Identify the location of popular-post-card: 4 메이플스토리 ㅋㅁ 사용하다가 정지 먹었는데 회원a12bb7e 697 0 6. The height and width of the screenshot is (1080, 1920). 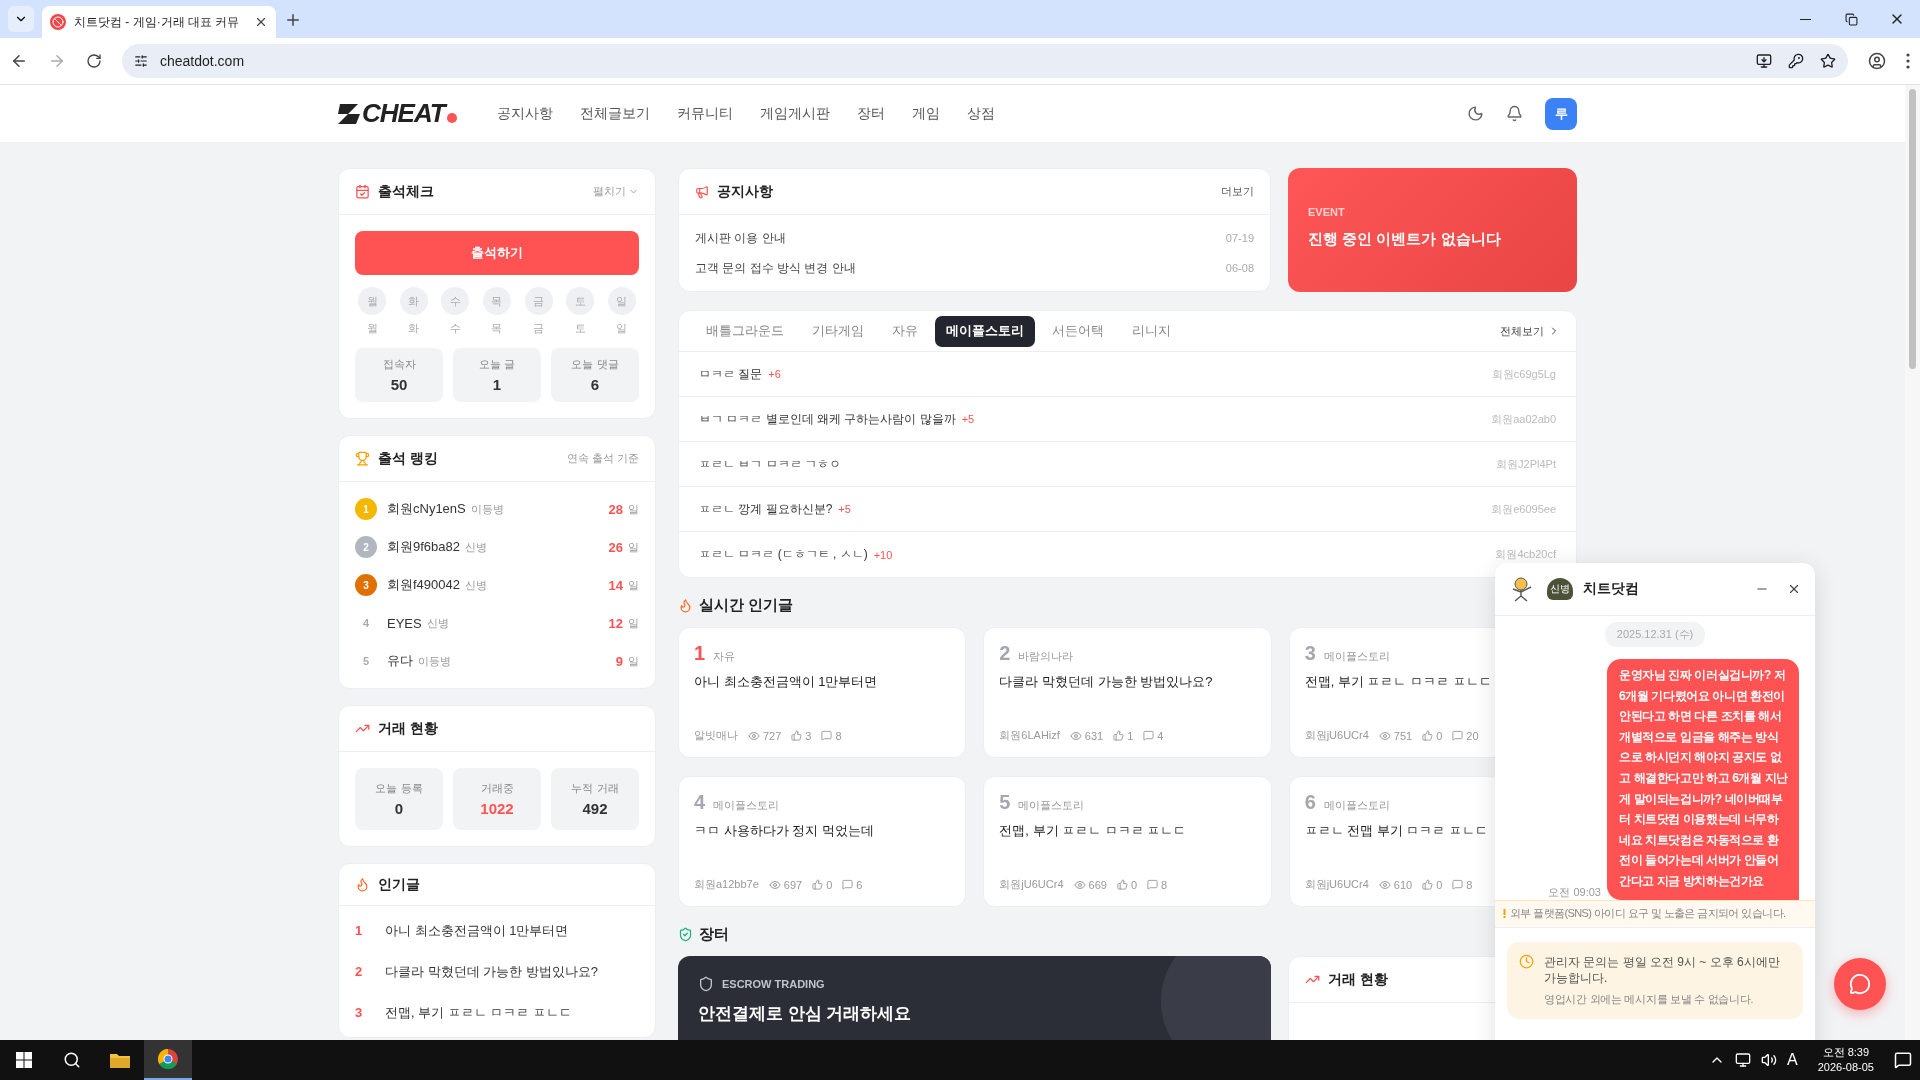
(822, 841).